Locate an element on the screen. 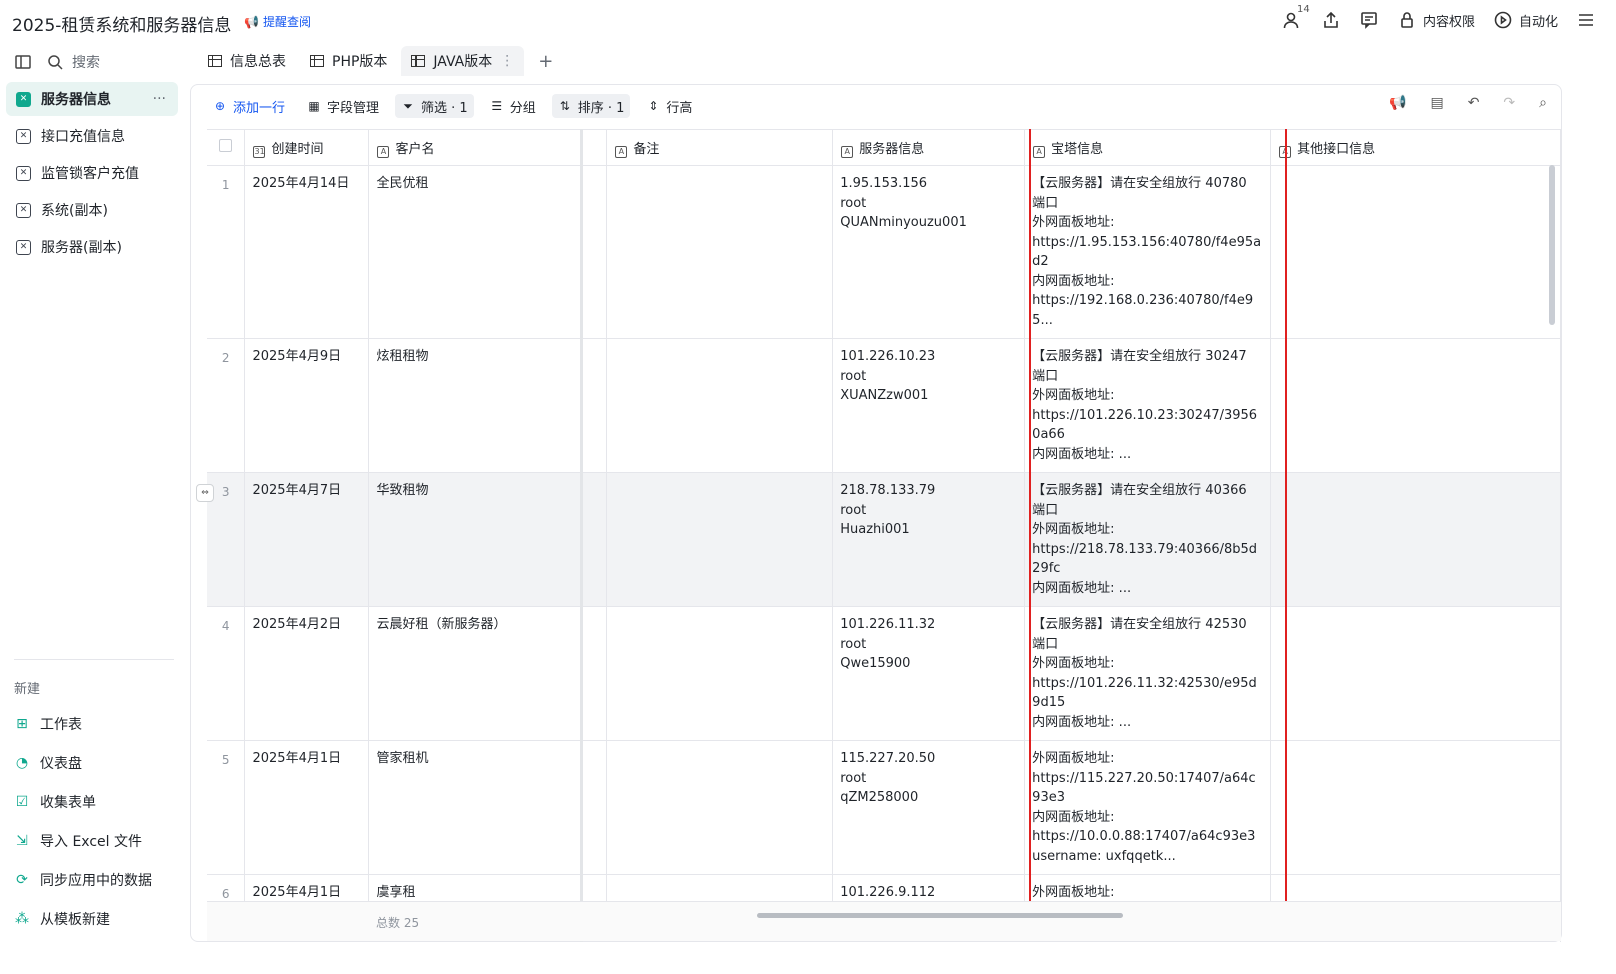 This screenshot has width=1616, height=974. cell-created: 2025年4月2日 is located at coordinates (307, 673).